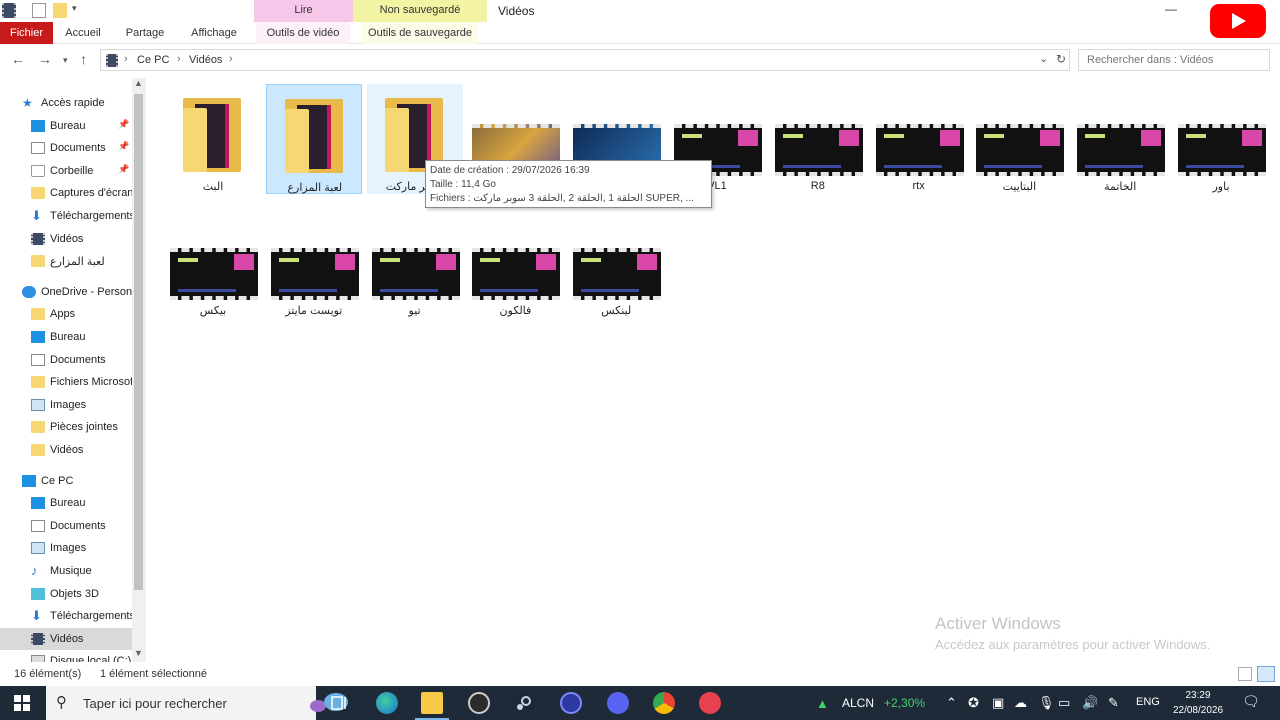  Describe the element at coordinates (616, 263) in the screenshot. I see `video-item: لينكس` at that location.